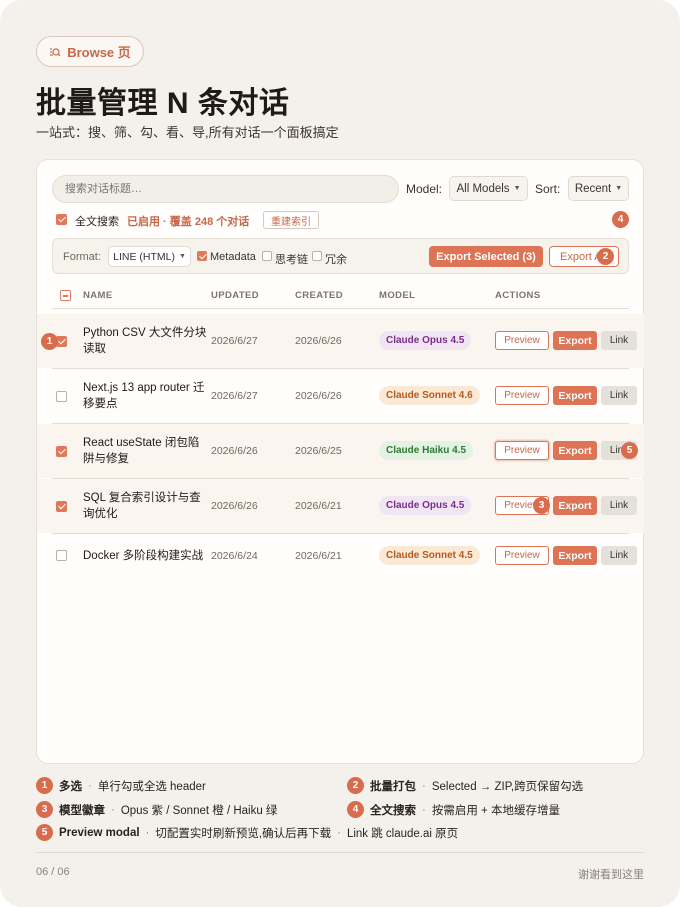 Image resolution: width=680 pixels, height=907 pixels. What do you see at coordinates (235, 295) in the screenshot?
I see `col-header-updated: UPDATED` at bounding box center [235, 295].